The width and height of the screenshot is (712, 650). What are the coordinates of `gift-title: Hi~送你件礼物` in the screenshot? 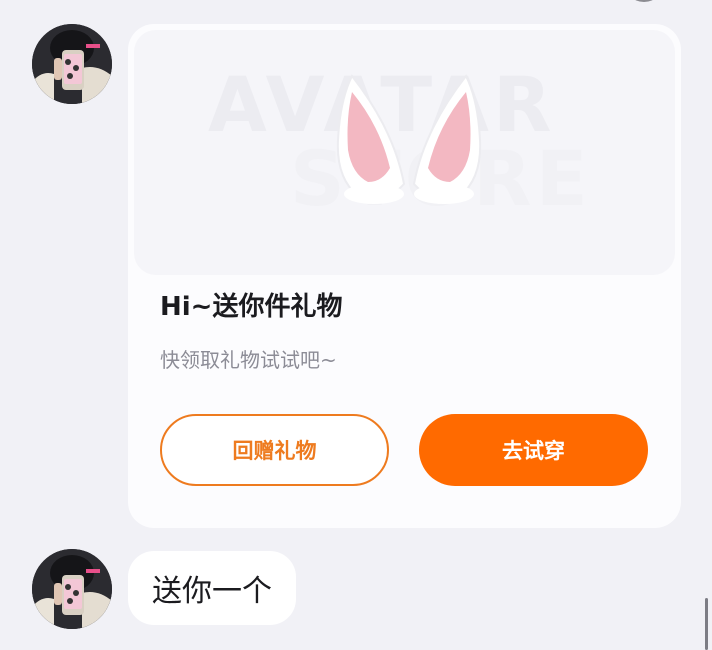 It's located at (251, 307).